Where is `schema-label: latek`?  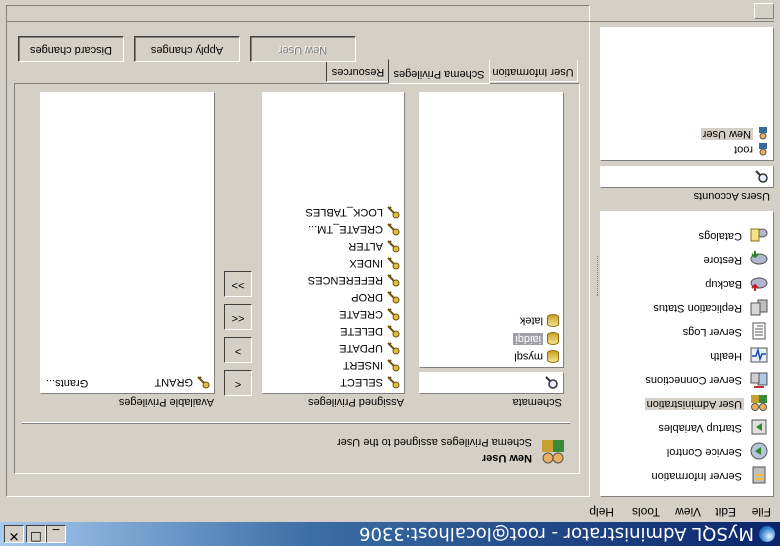 schema-label: latek is located at coordinates (531, 320).